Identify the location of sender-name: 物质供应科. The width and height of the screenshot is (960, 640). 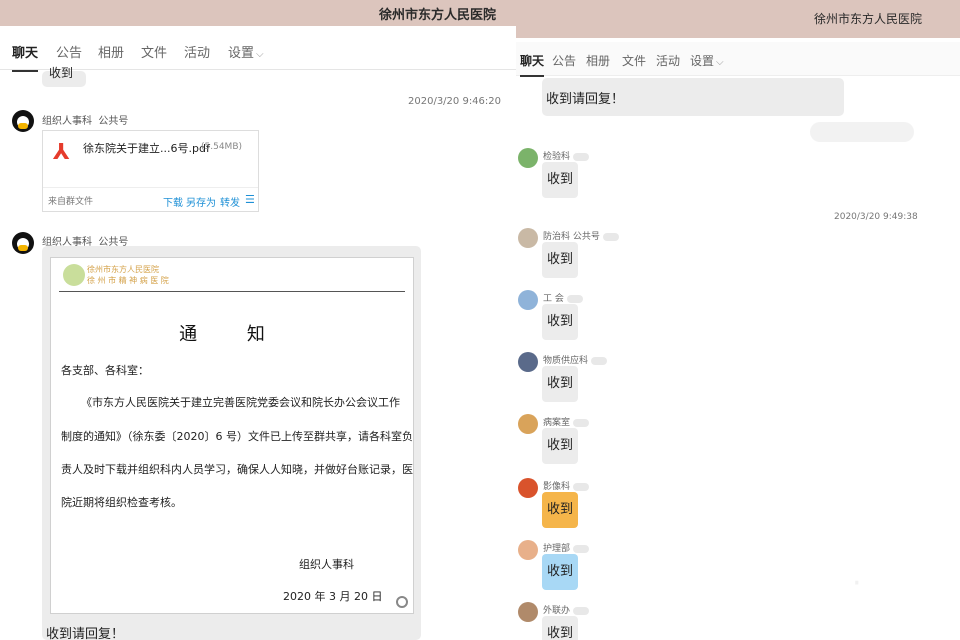
(575, 359).